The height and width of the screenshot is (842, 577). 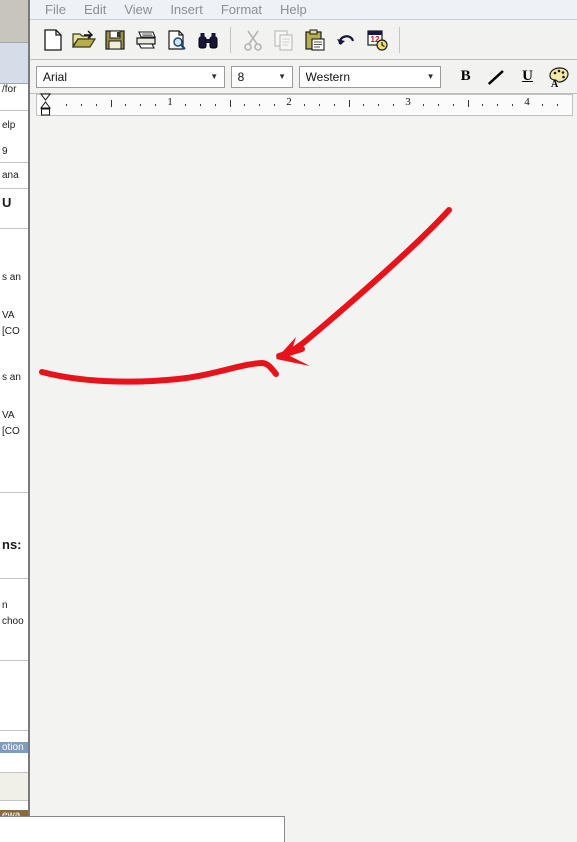 What do you see at coordinates (146, 40) in the screenshot?
I see `print-button` at bounding box center [146, 40].